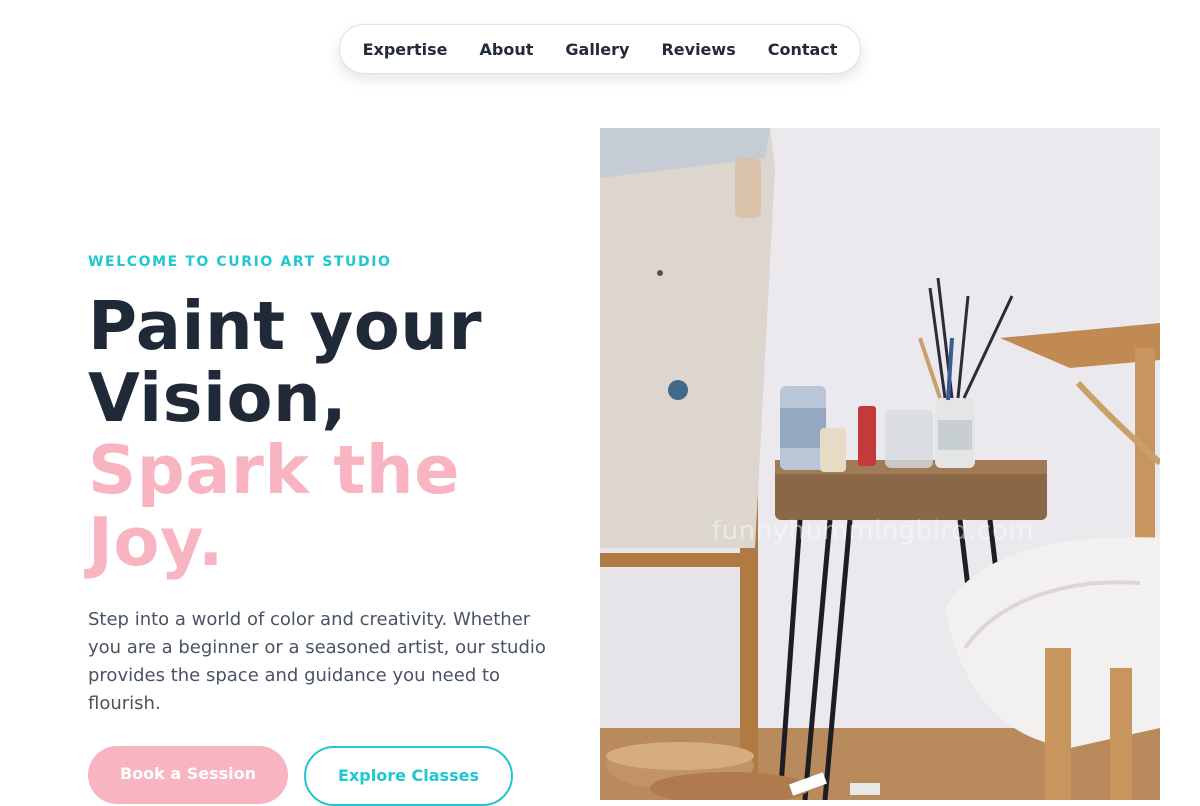 The image size is (1200, 806). I want to click on hero-cta-row: Book a Session Explore Classes, so click(300, 776).